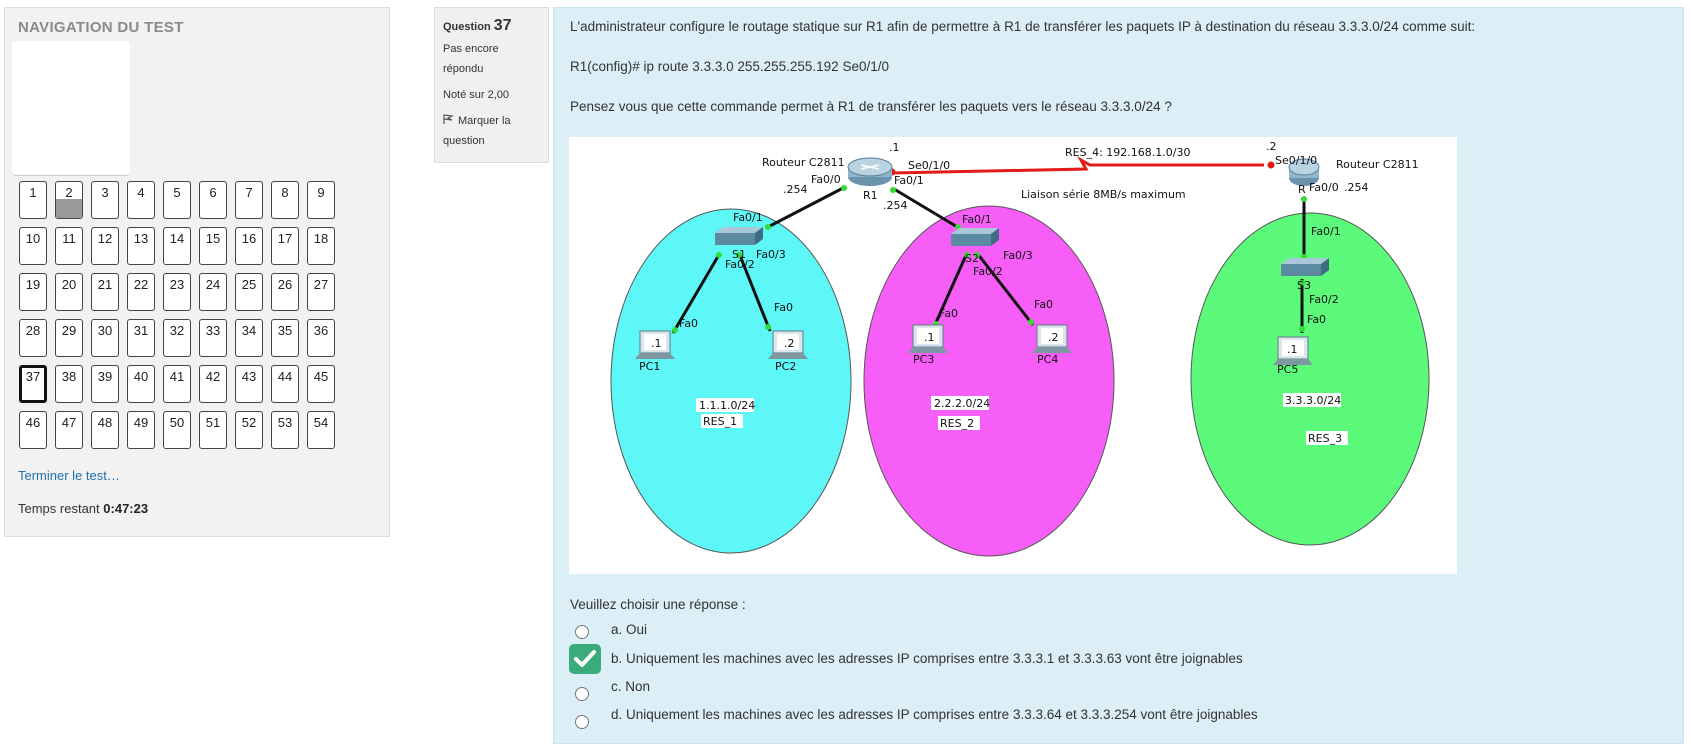 The image size is (1691, 748). I want to click on question-nav-button-5: 5, so click(177, 200).